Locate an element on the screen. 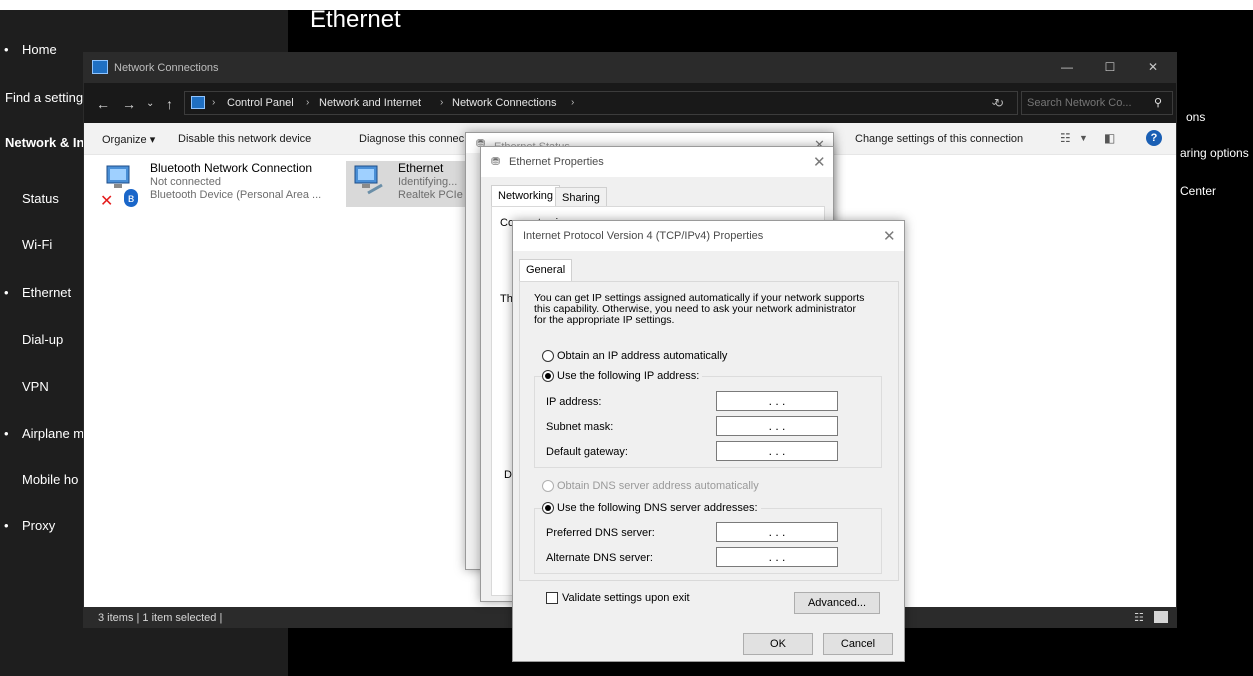  alternate-dns-field: . . . is located at coordinates (777, 557).